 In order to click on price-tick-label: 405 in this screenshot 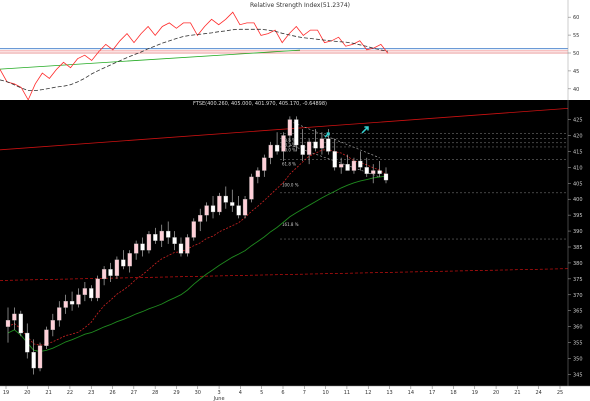, I will do `click(578, 184)`.